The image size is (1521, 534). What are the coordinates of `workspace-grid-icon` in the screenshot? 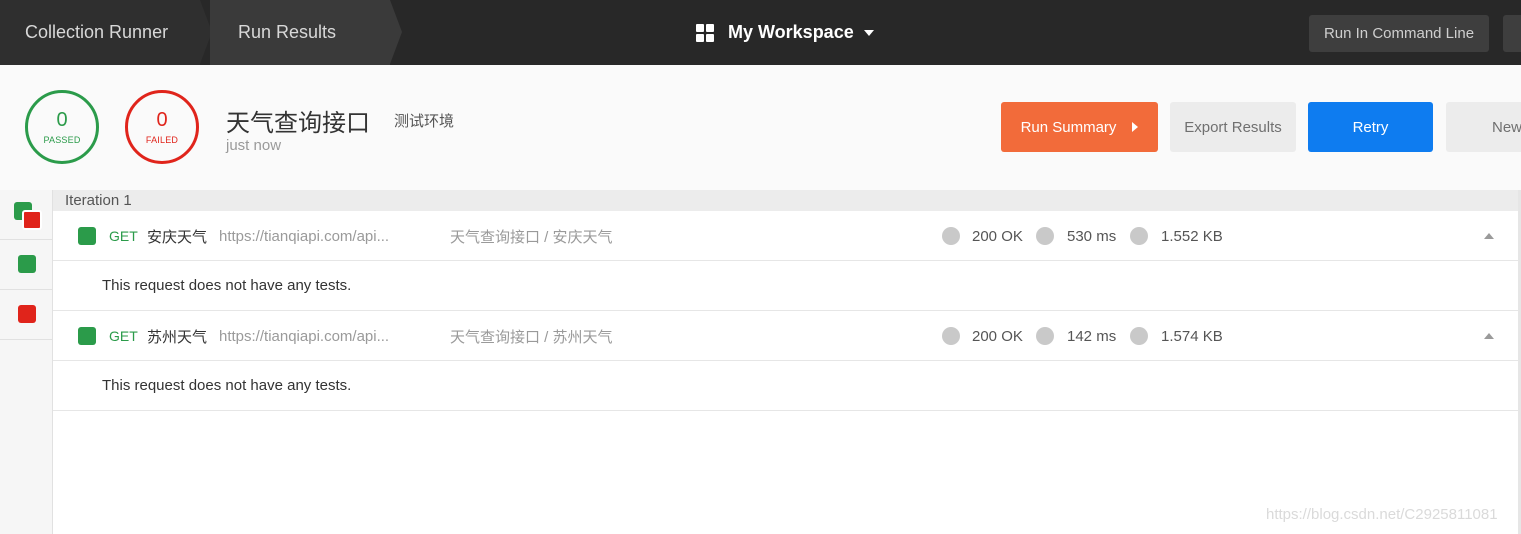 It's located at (705, 32).